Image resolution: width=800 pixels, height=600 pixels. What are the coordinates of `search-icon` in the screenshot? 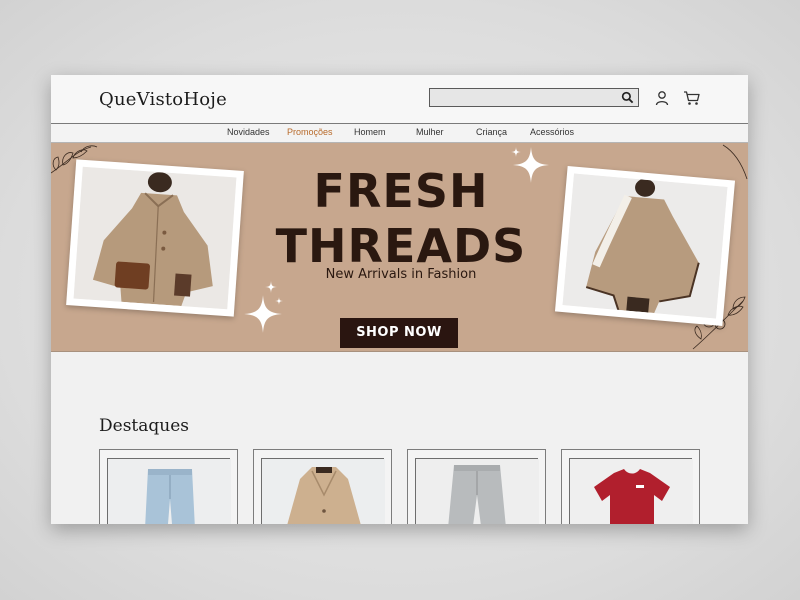 It's located at (627, 97).